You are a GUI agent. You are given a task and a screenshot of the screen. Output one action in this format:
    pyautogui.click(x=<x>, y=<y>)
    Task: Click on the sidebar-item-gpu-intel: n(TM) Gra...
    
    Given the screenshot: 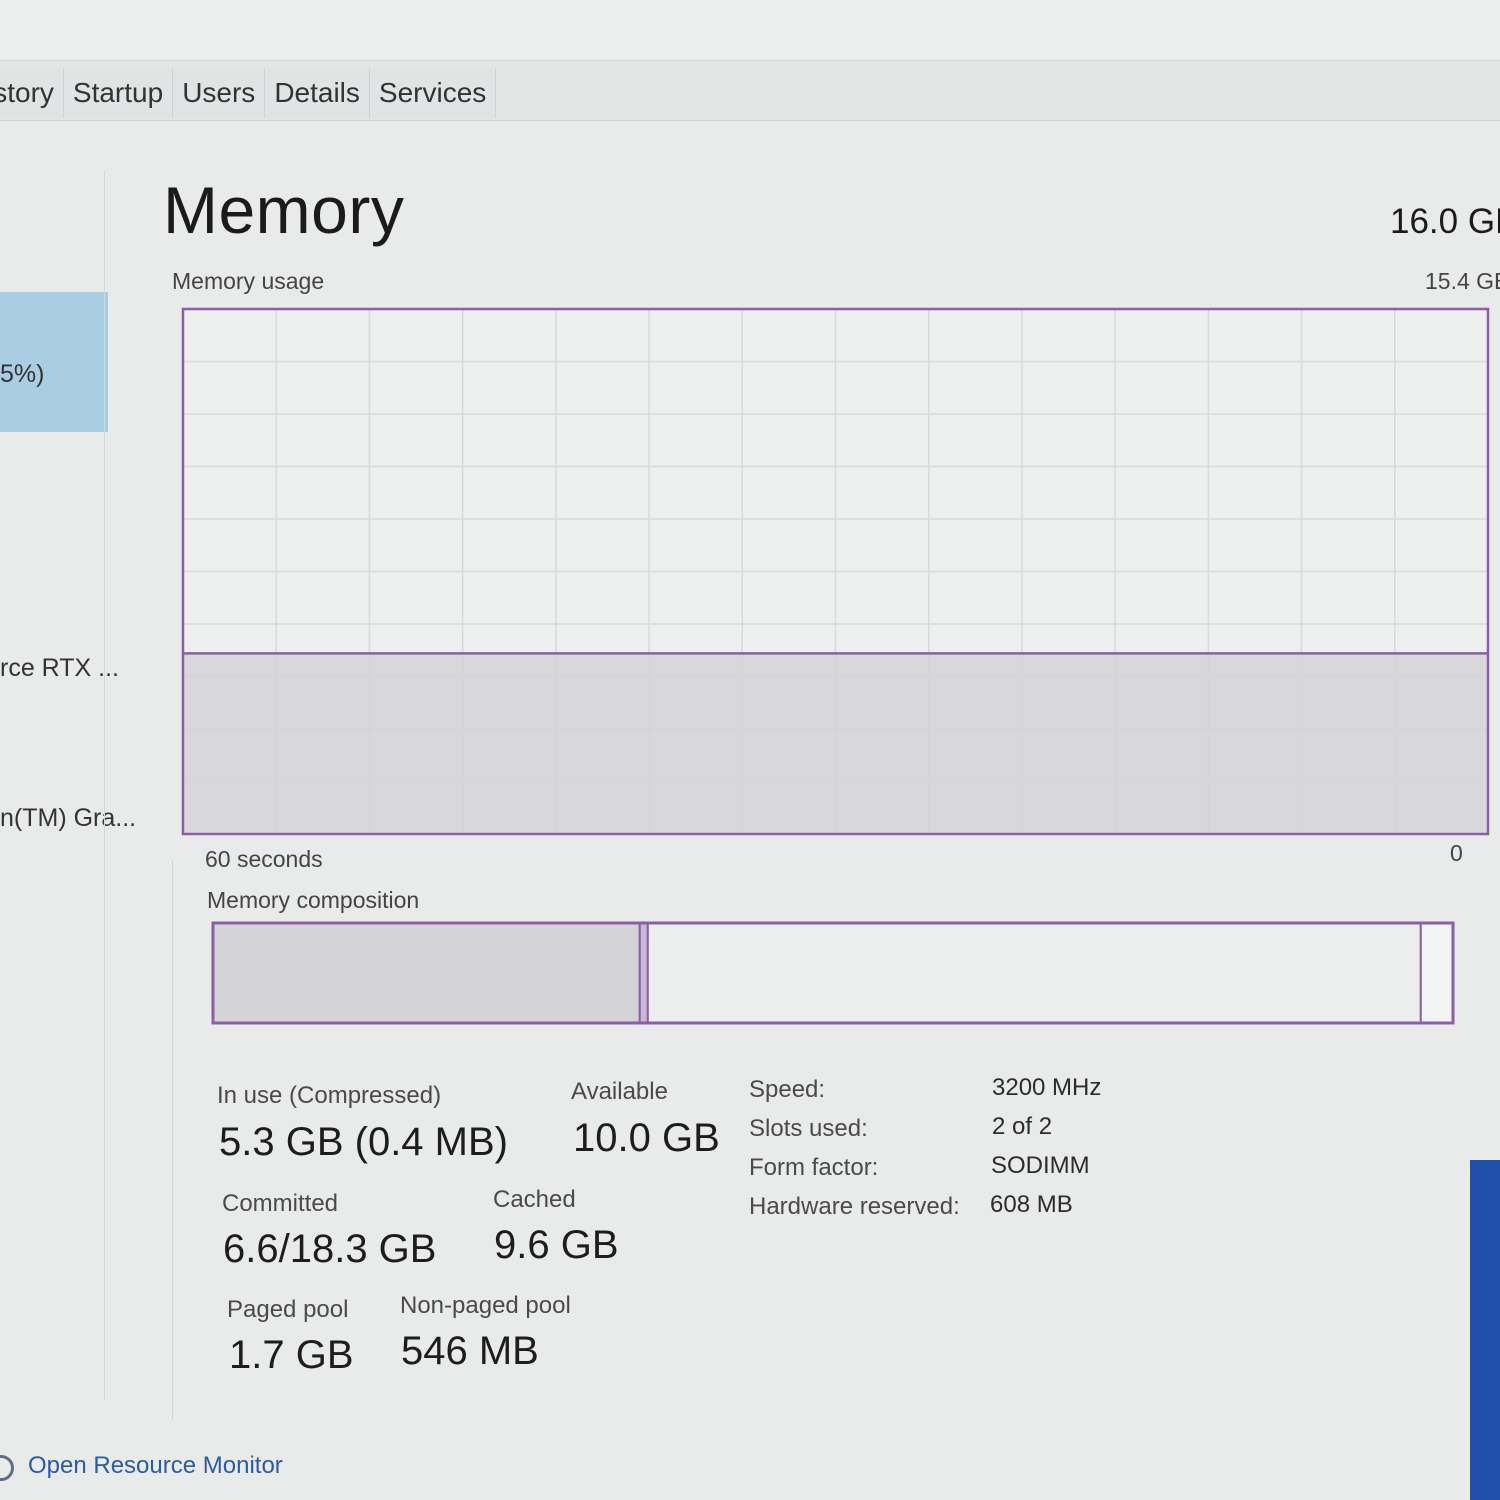 What is the action you would take?
    pyautogui.click(x=68, y=818)
    